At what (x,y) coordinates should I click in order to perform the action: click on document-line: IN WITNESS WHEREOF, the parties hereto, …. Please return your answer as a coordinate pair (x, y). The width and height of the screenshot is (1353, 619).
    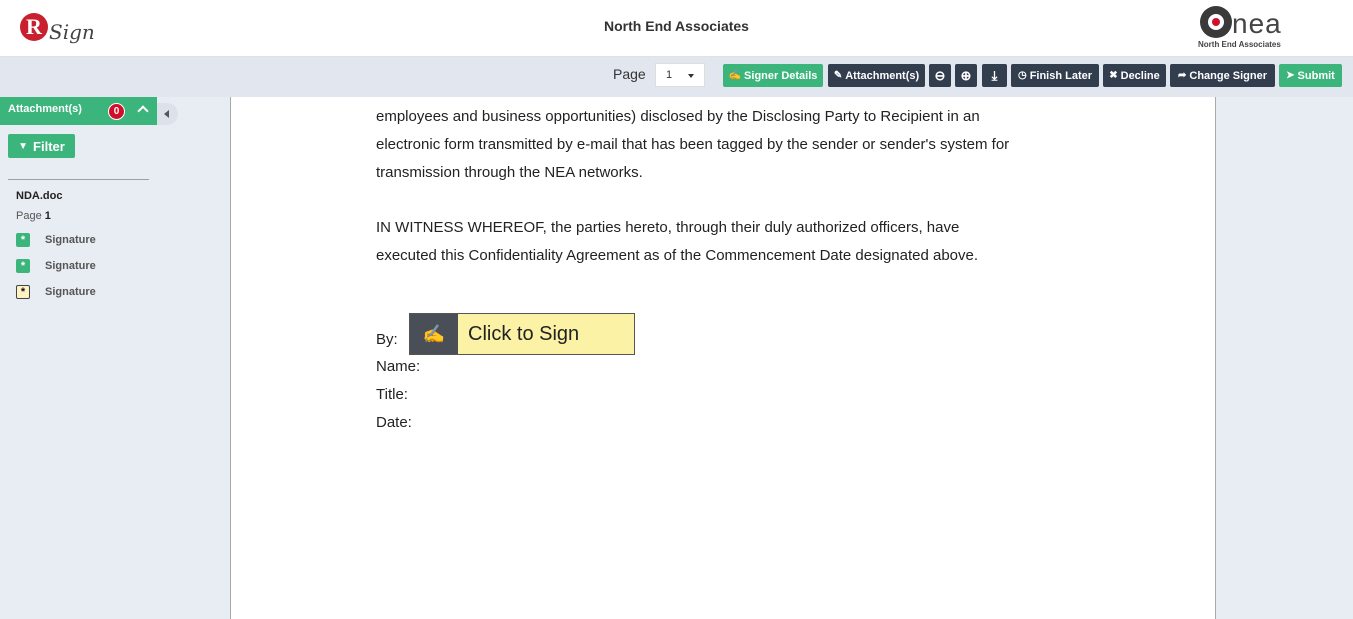
    Looking at the image, I should click on (668, 227).